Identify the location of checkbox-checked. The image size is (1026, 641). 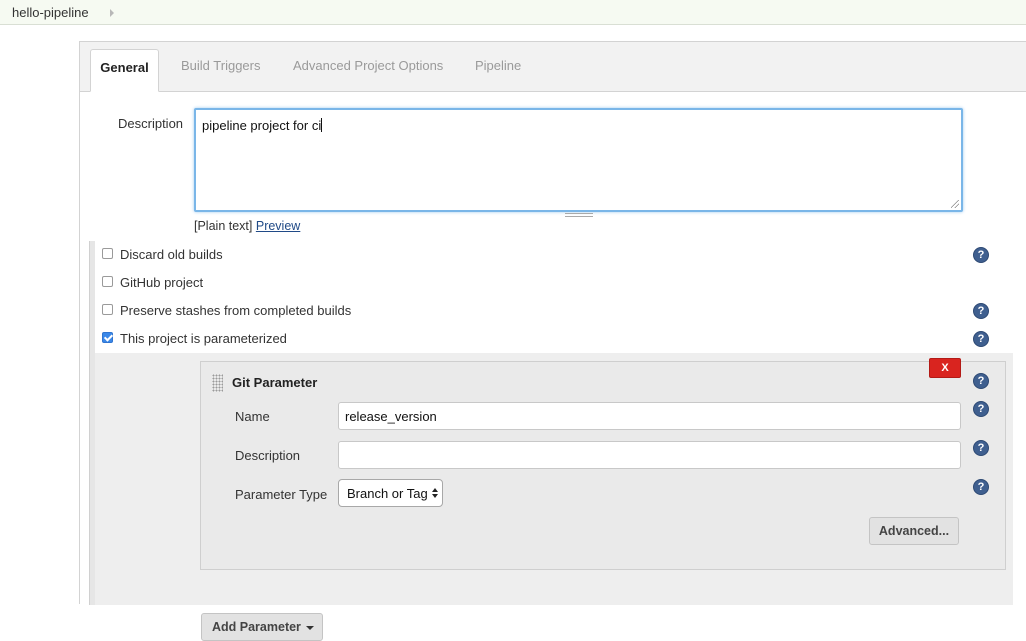
(107, 337).